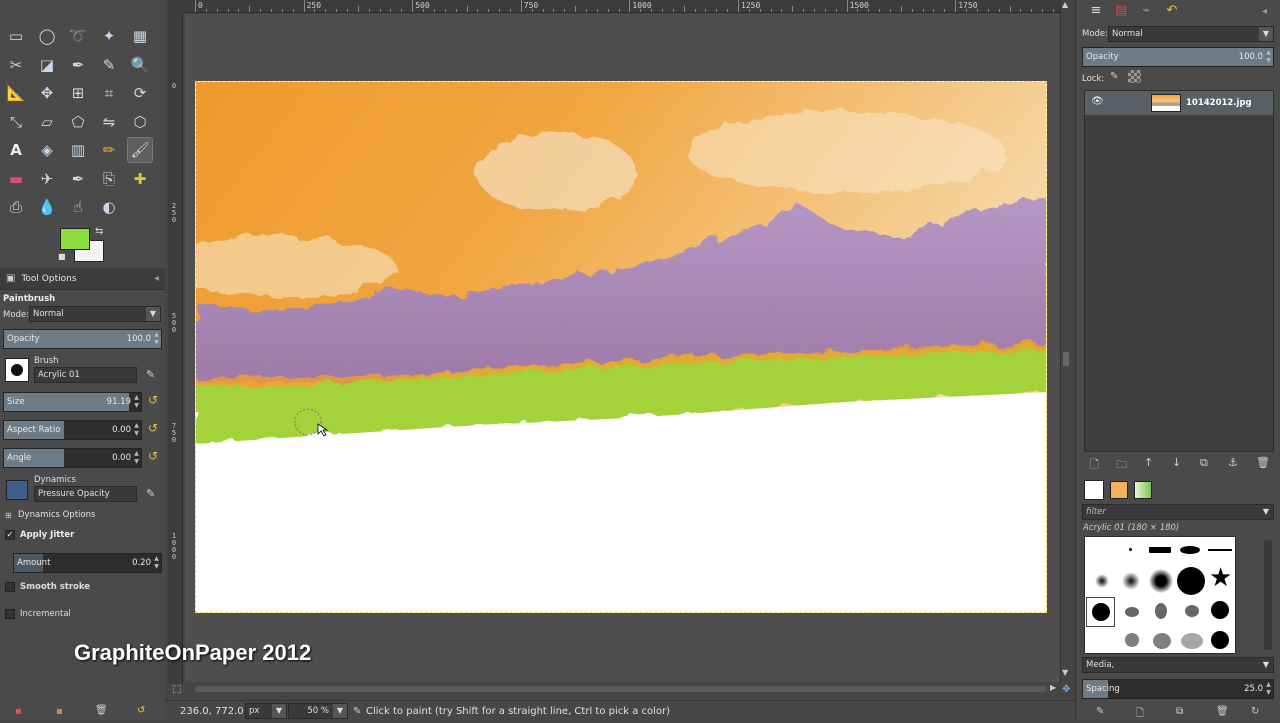 The image size is (1280, 723). What do you see at coordinates (8, 515) in the screenshot?
I see `expander-icon: ⊞` at bounding box center [8, 515].